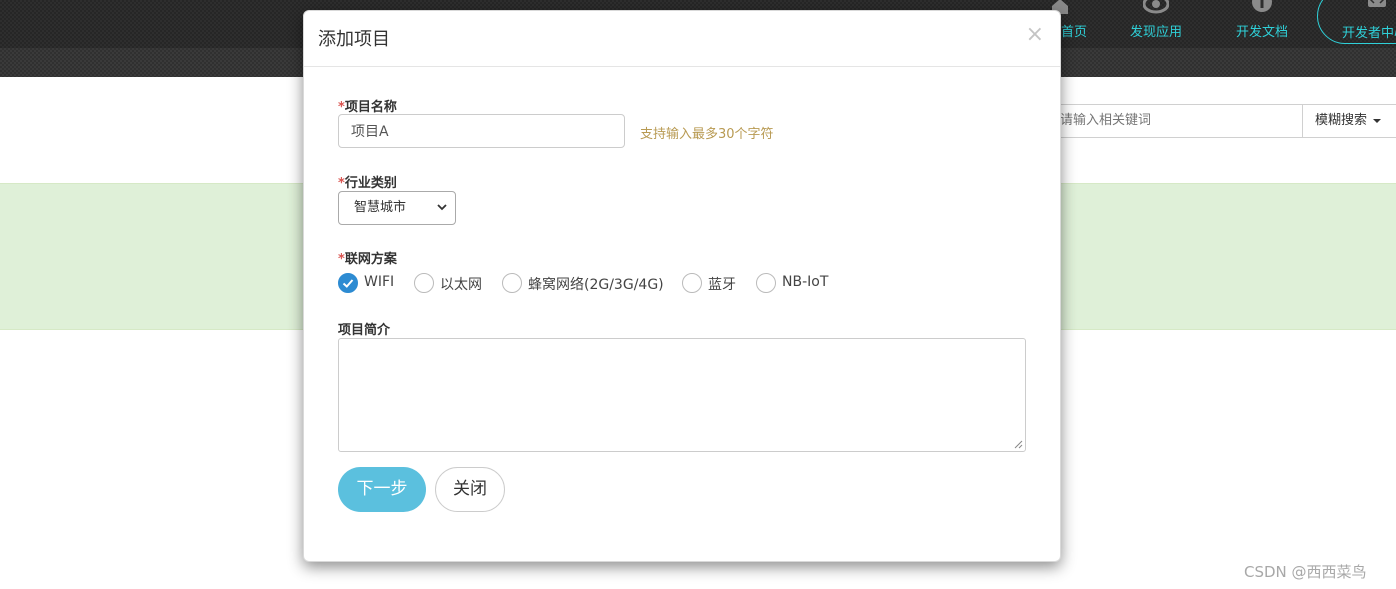 This screenshot has width=1396, height=589. I want to click on nav-docs: 开发文档, so click(1262, 22).